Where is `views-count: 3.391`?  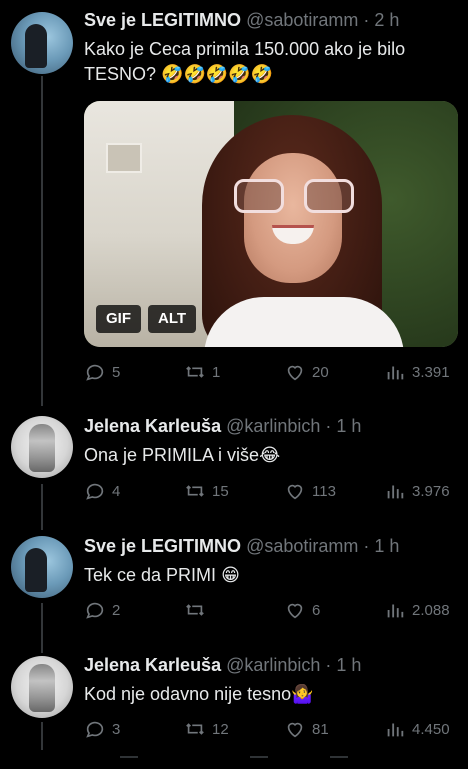 views-count: 3.391 is located at coordinates (431, 372).